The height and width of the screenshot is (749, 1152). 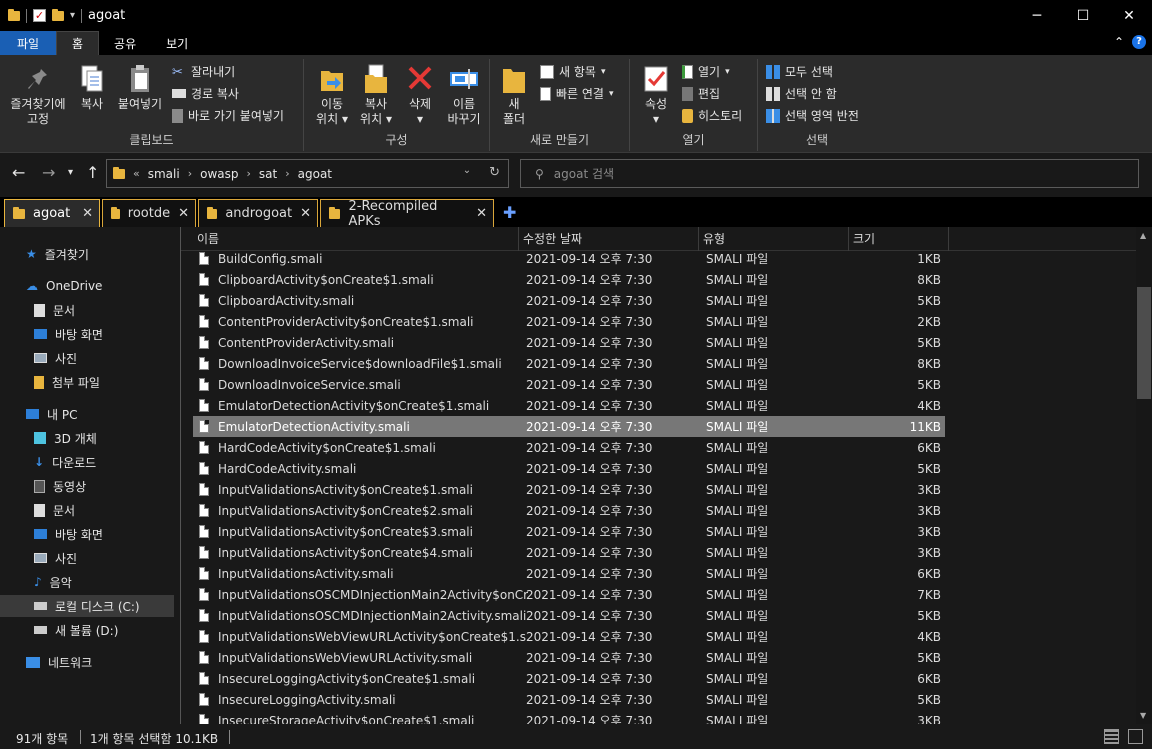 What do you see at coordinates (140, 87) in the screenshot?
I see `paste-button: 붙여넣기` at bounding box center [140, 87].